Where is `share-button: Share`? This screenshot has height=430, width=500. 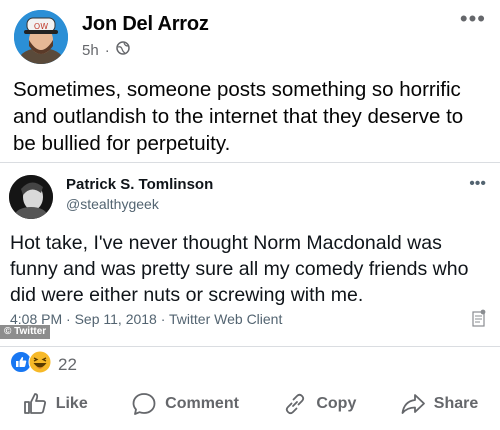
share-button: Share is located at coordinates (439, 404).